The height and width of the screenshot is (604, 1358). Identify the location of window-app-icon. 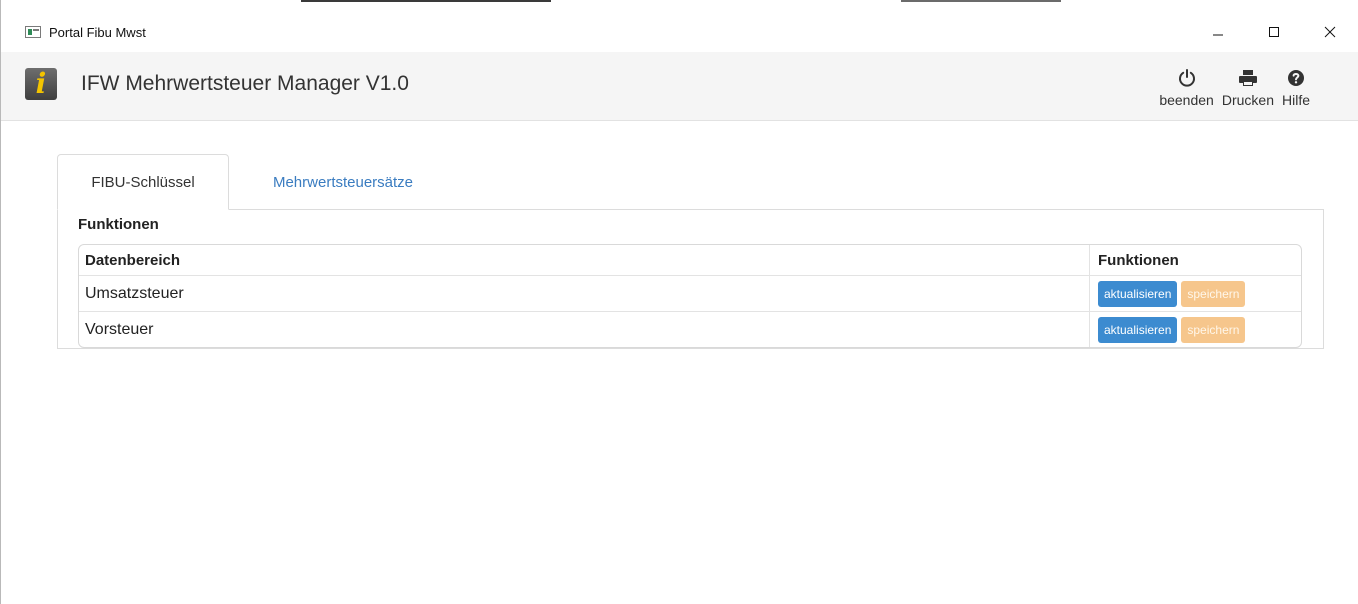
(33, 32).